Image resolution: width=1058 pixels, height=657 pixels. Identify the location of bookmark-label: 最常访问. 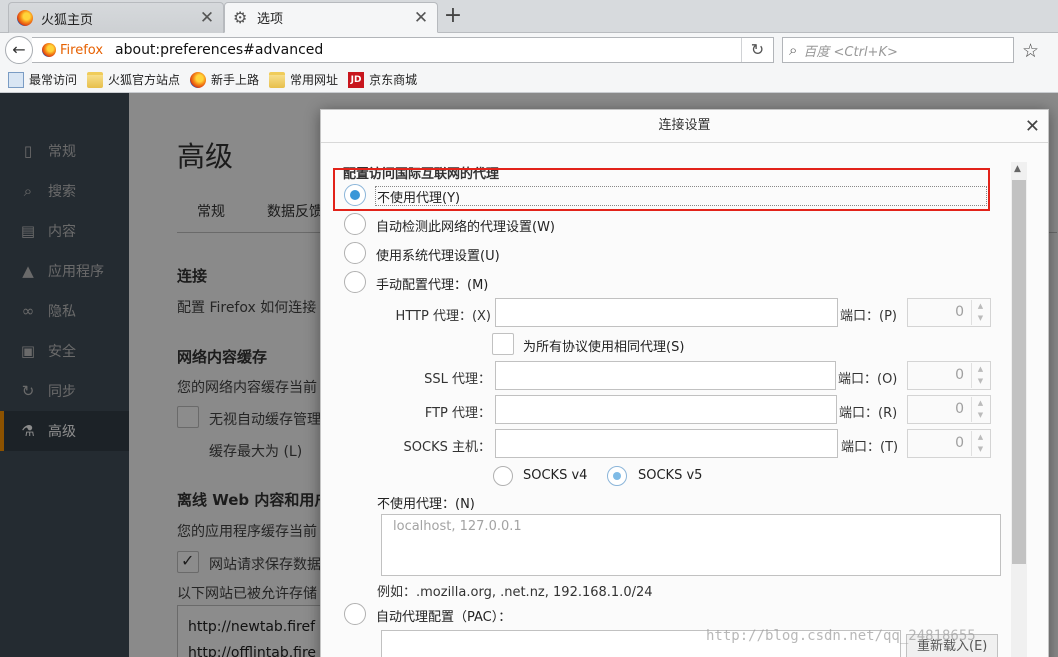
(53, 80).